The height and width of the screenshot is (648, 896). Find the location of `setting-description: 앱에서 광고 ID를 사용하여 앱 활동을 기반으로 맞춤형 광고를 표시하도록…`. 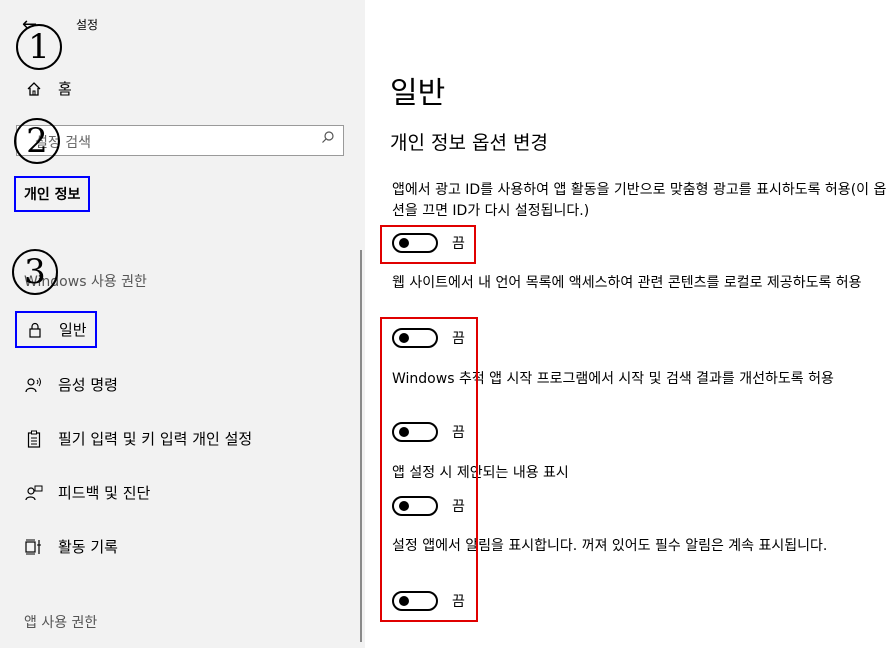

setting-description: 앱에서 광고 ID를 사용하여 앱 활동을 기반으로 맞춤형 광고를 표시하도록… is located at coordinates (639, 200).